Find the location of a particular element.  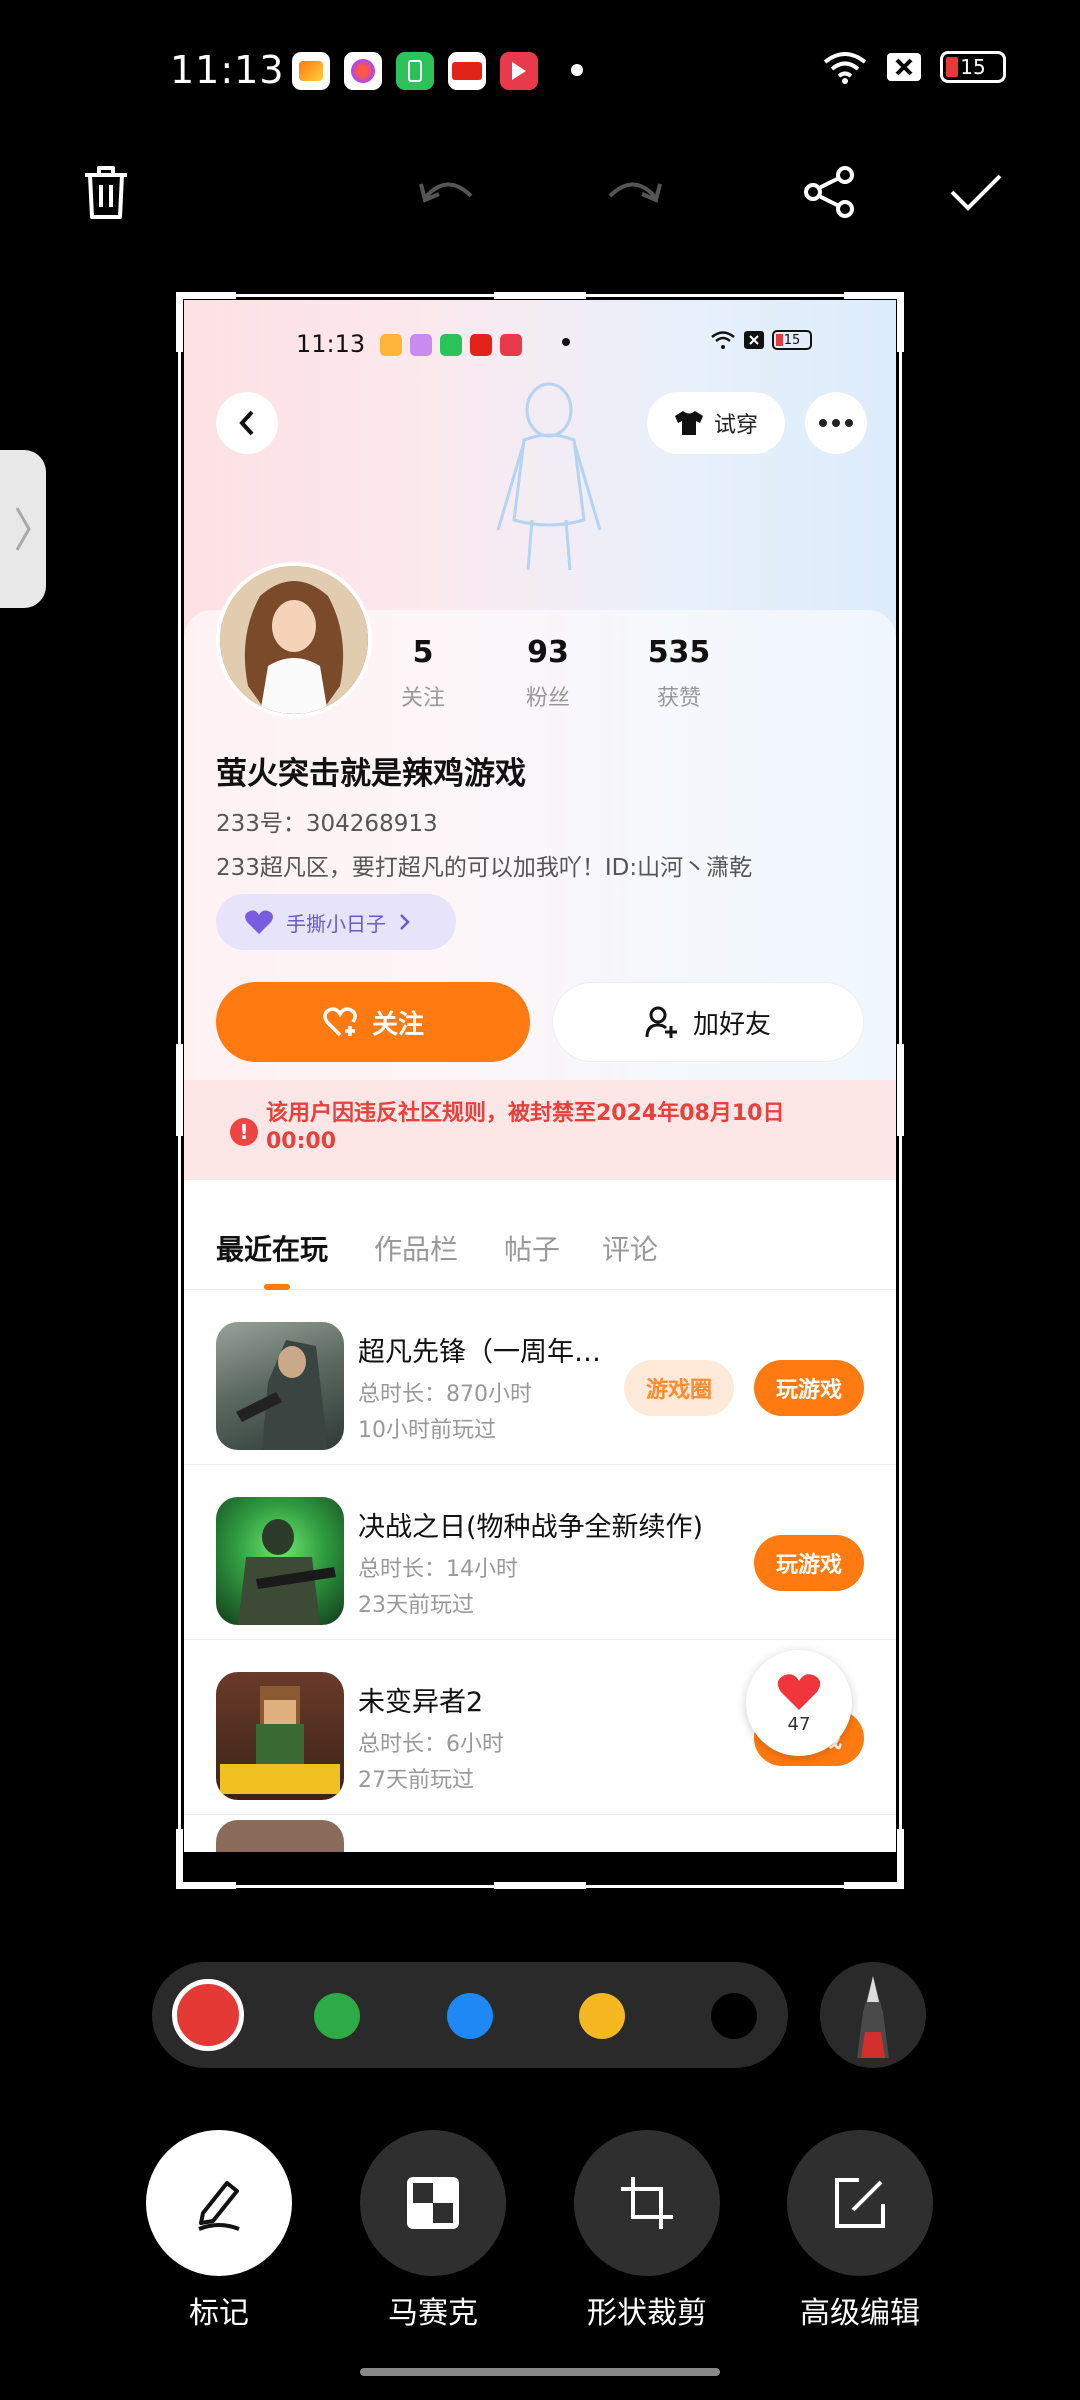

game-circle-button: 游戏圈 is located at coordinates (679, 1388).